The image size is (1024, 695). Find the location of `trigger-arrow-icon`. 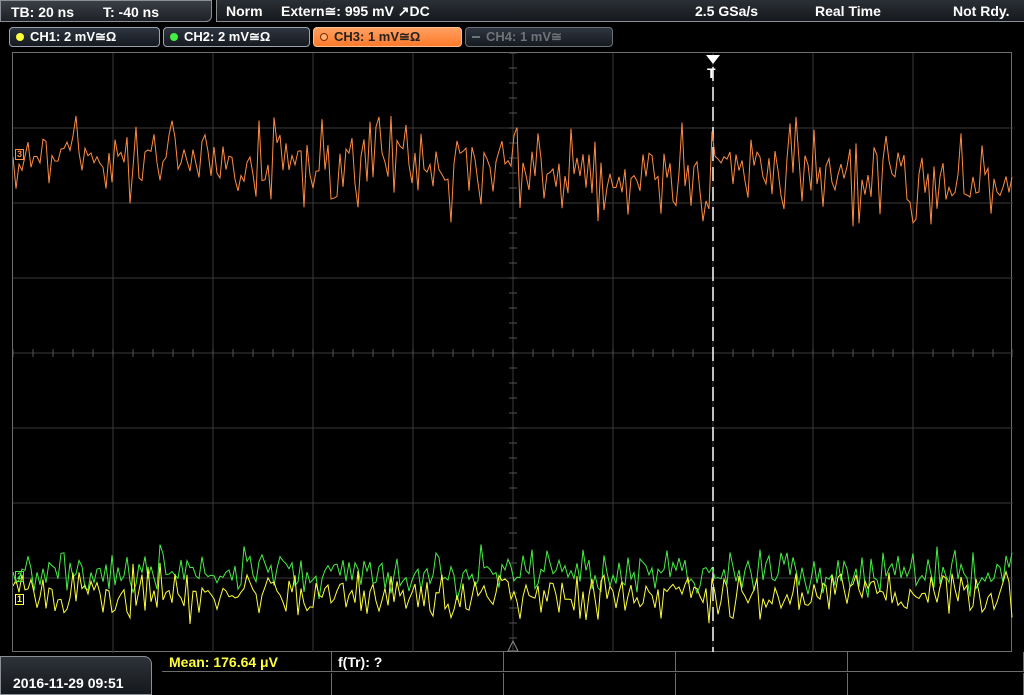

trigger-arrow-icon is located at coordinates (713, 59).